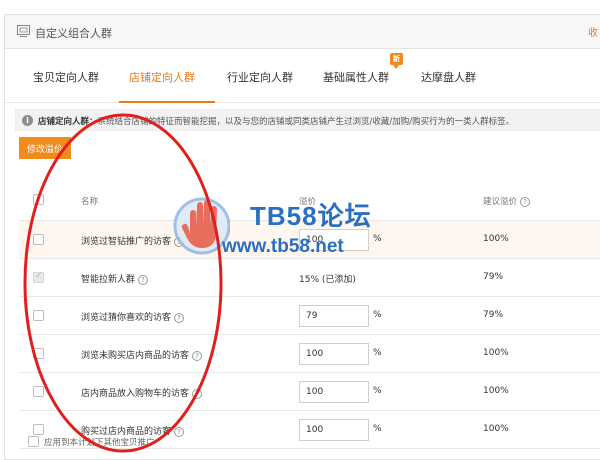  I want to click on header-premium: 溢价, so click(308, 202).